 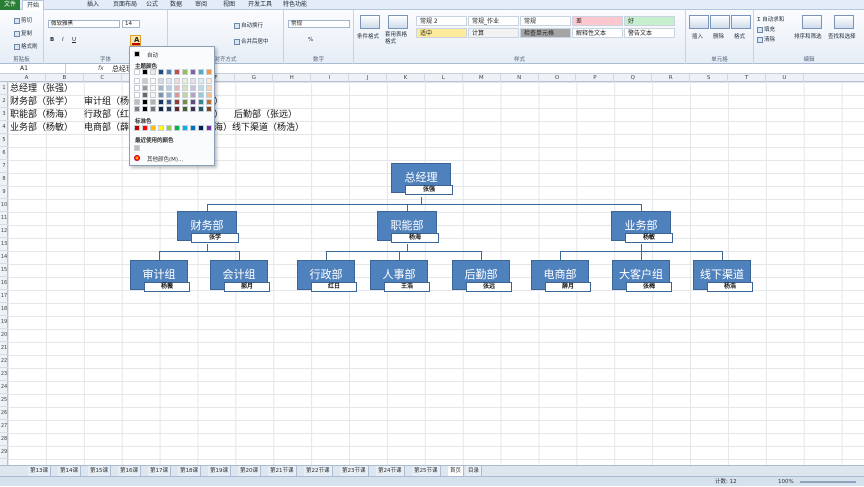 What do you see at coordinates (63, 40) in the screenshot?
I see `italic-button: I` at bounding box center [63, 40].